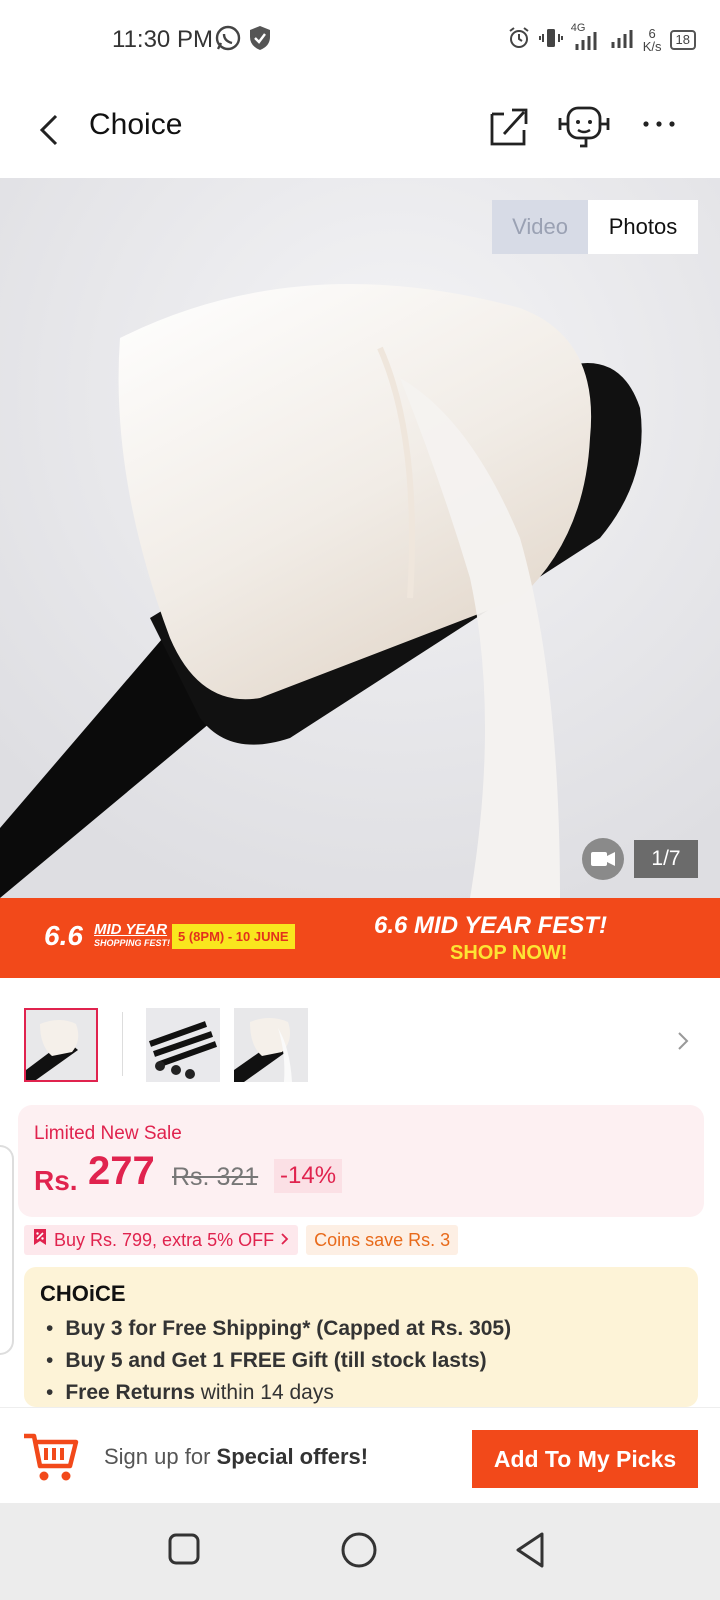  I want to click on thumbnail-divider, so click(122, 1044).